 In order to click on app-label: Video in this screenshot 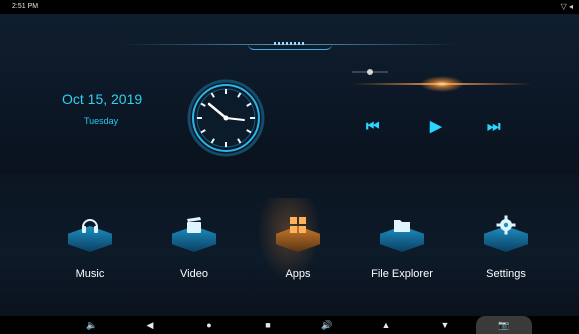, I will do `click(194, 274)`.